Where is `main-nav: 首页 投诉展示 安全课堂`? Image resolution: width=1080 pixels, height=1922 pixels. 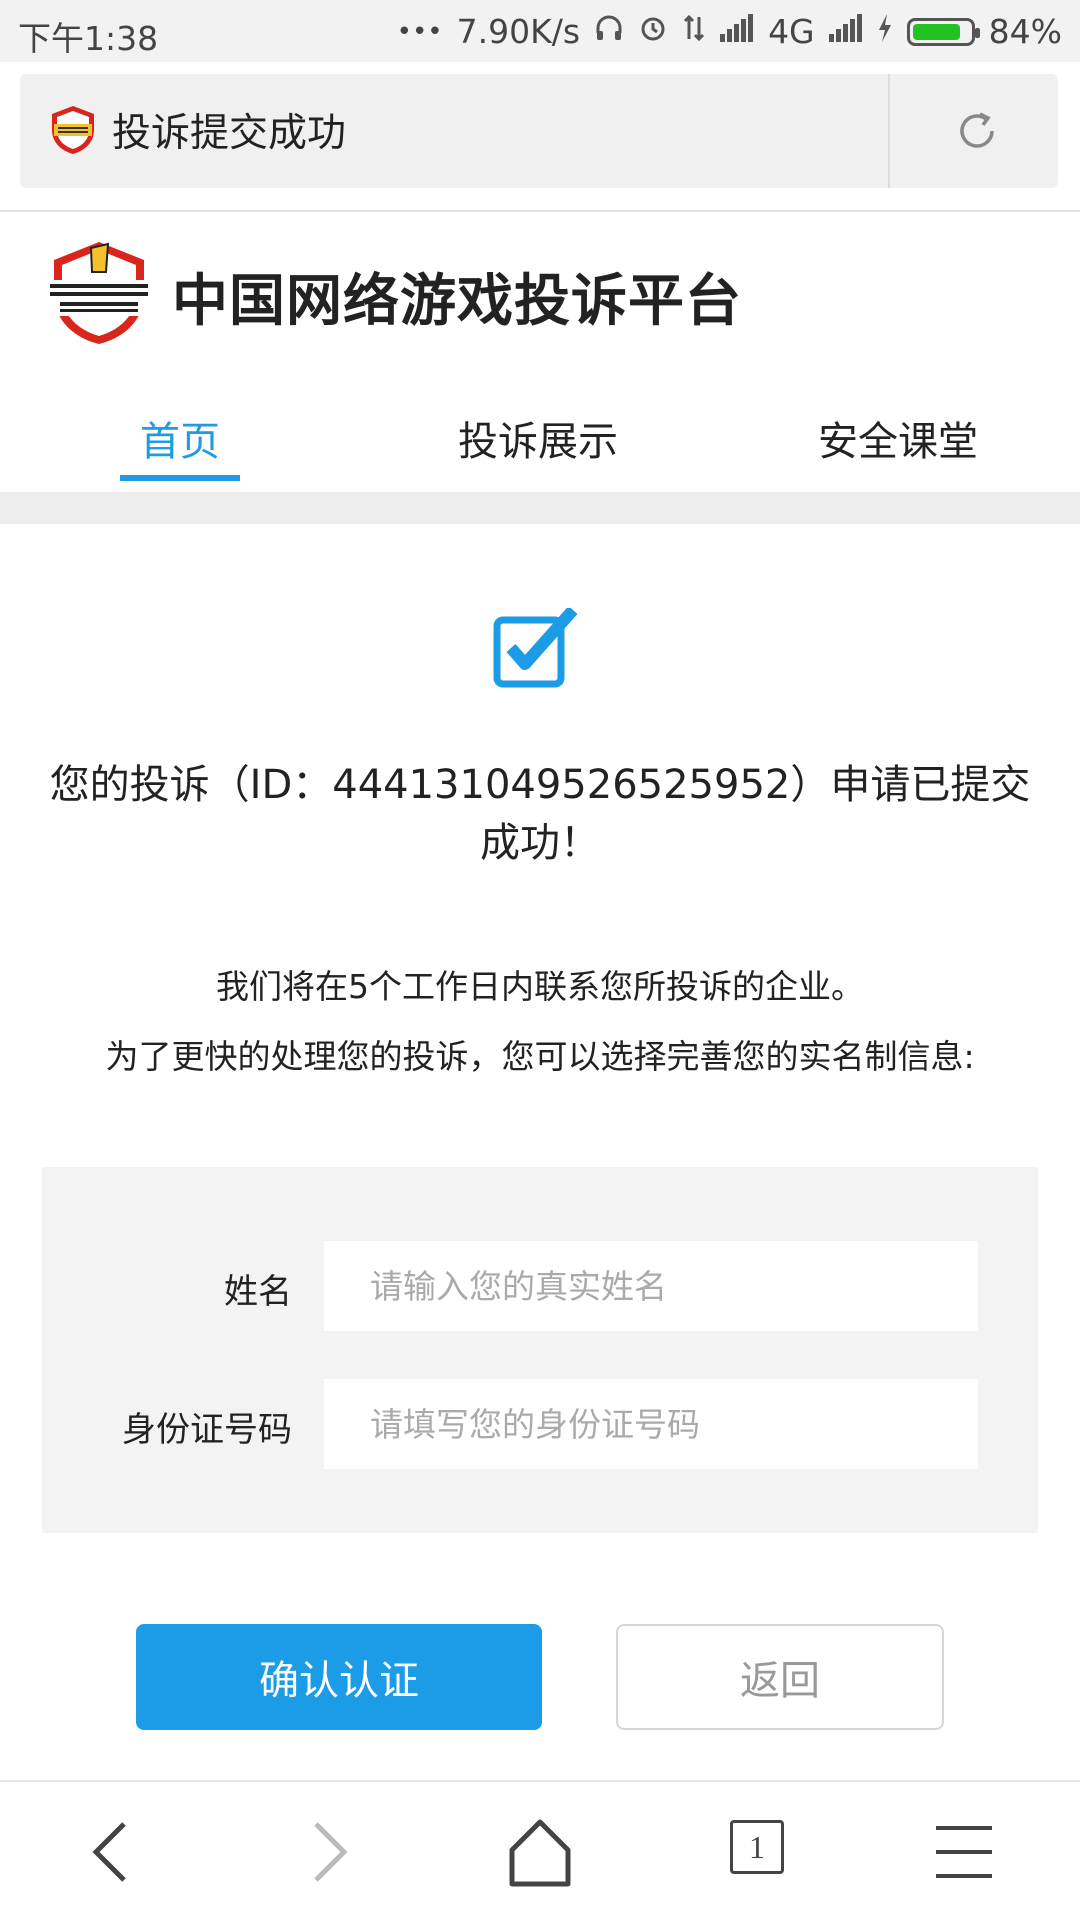 main-nav: 首页 投诉展示 安全课堂 is located at coordinates (540, 444).